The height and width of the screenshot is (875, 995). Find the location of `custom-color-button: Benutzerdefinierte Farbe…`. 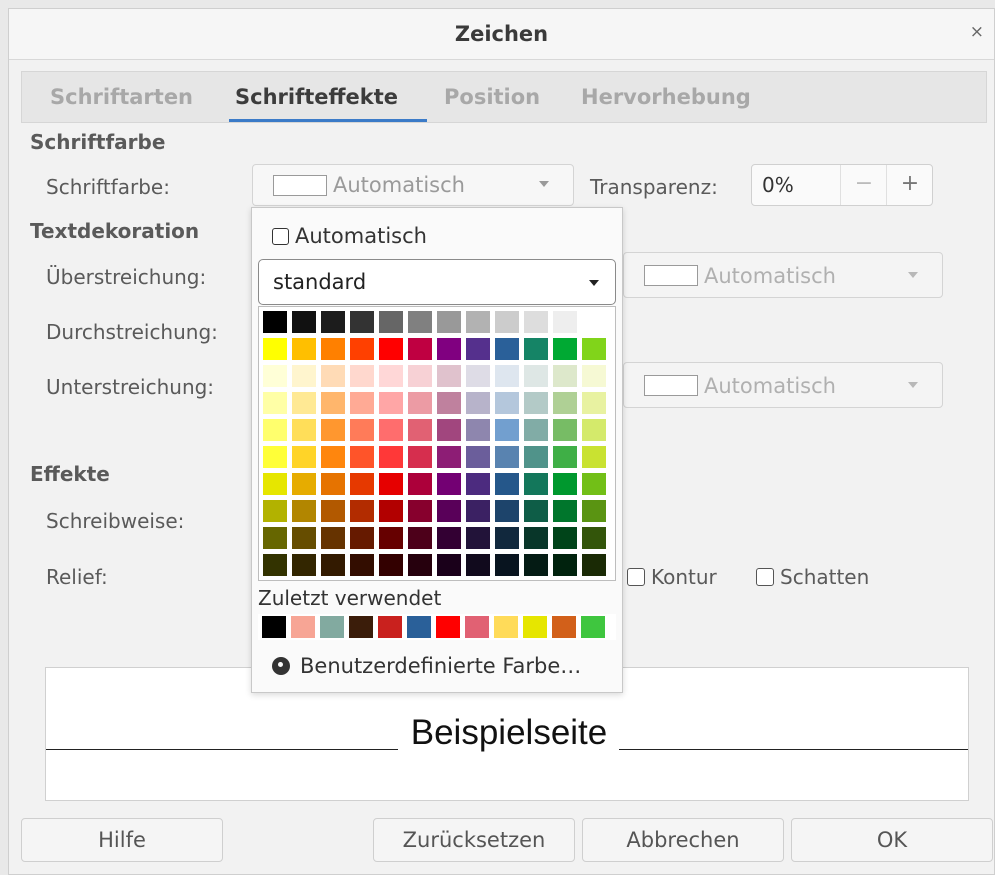

custom-color-button: Benutzerdefinierte Farbe… is located at coordinates (426, 666).